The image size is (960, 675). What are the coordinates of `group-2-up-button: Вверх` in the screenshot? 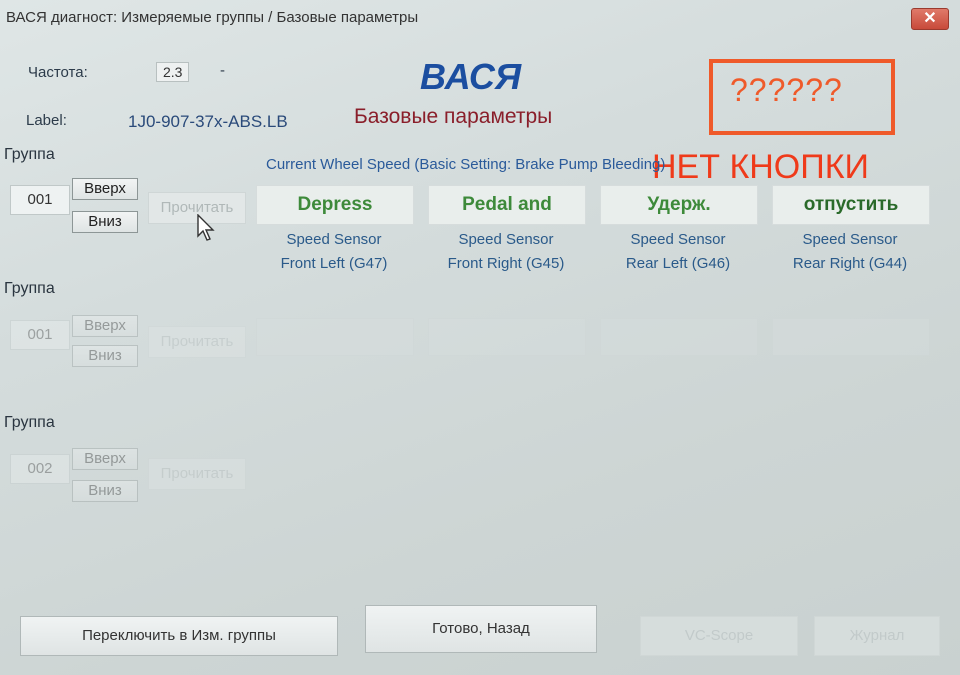 It's located at (105, 326).